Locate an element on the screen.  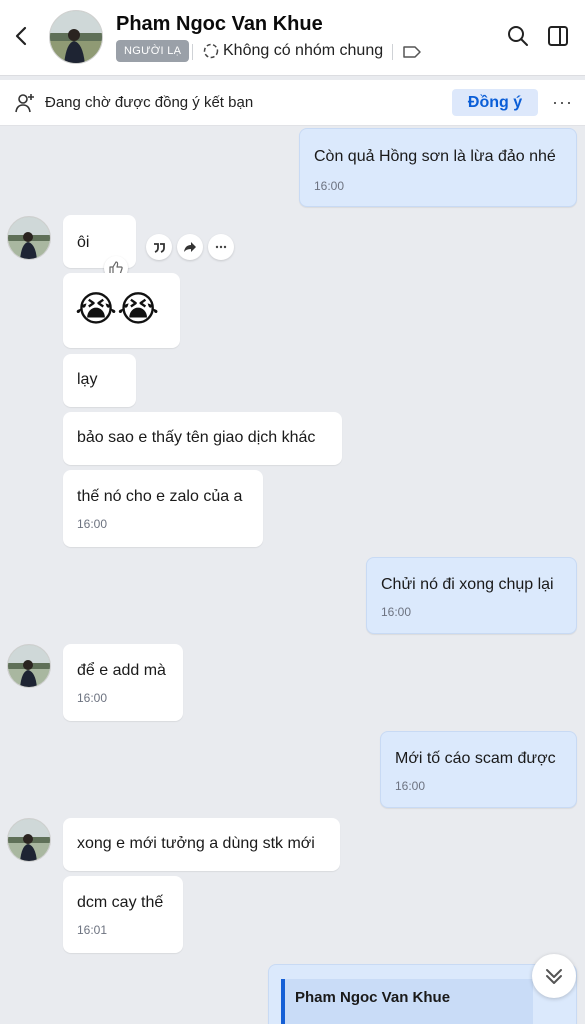
friend-request-bar: Đang chờ được đồng ý kết bạn Đồng ý ··· is located at coordinates (292, 103).